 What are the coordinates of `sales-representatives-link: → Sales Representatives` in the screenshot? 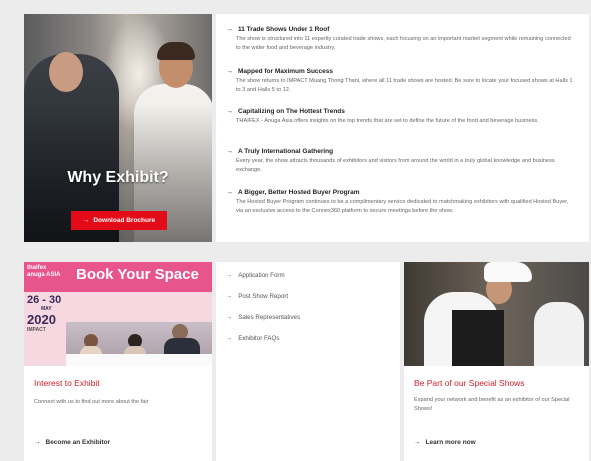 It's located at (263, 317).